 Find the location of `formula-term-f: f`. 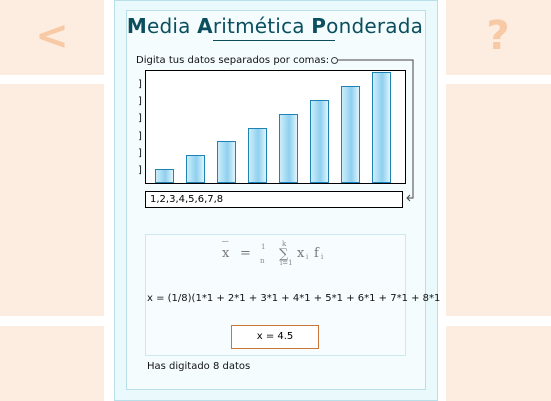

formula-term-f: f is located at coordinates (316, 253).